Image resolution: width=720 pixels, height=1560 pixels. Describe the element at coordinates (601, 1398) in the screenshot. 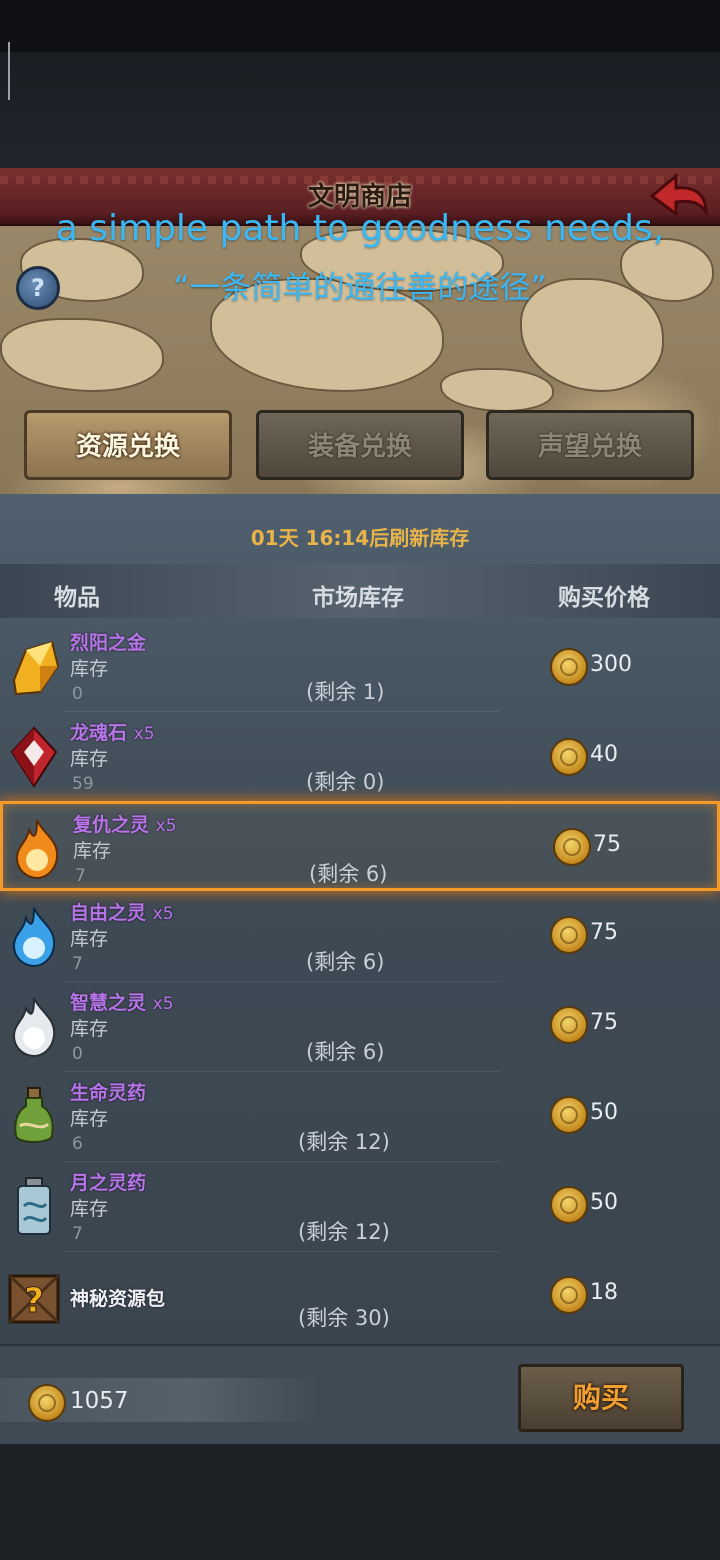

I see `buy-button: 购买` at that location.